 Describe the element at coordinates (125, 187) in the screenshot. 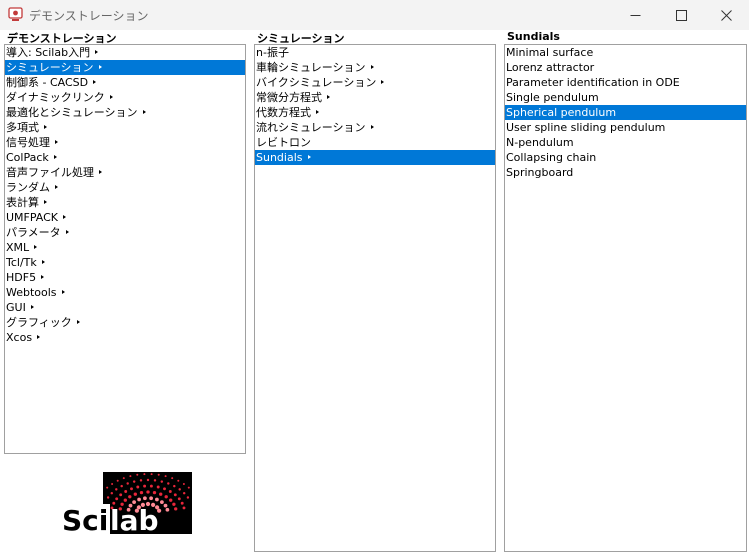

I see `list-item: ランダム` at that location.